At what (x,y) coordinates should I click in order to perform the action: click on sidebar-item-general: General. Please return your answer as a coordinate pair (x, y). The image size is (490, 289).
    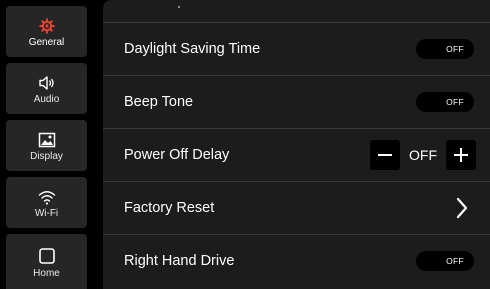
    Looking at the image, I should click on (46, 31).